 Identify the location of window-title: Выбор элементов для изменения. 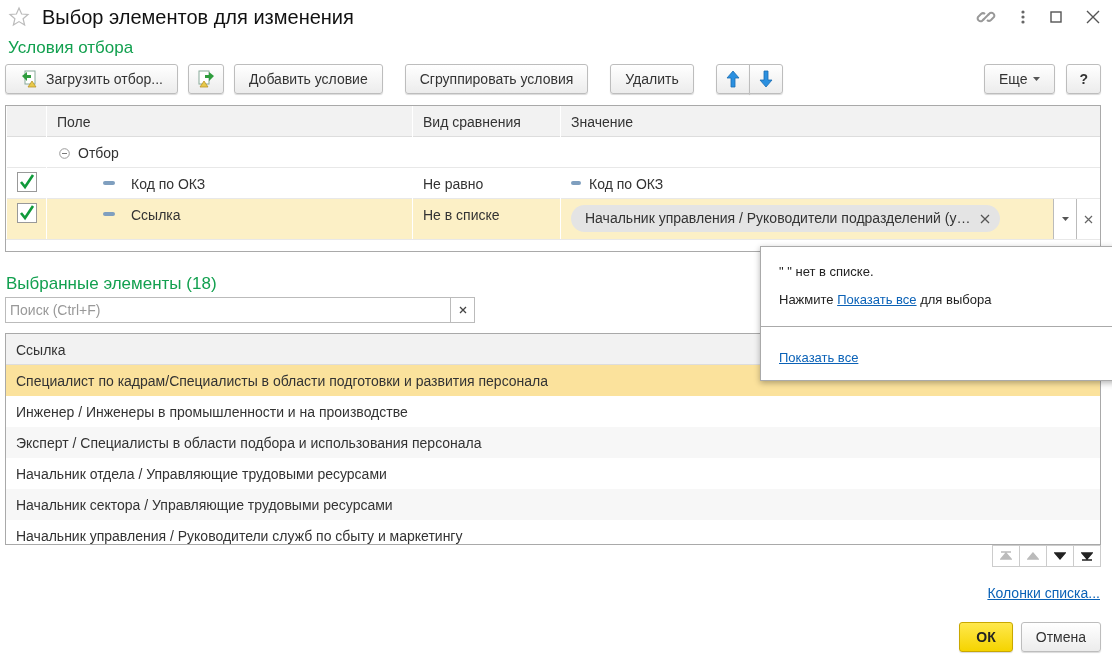
(198, 17).